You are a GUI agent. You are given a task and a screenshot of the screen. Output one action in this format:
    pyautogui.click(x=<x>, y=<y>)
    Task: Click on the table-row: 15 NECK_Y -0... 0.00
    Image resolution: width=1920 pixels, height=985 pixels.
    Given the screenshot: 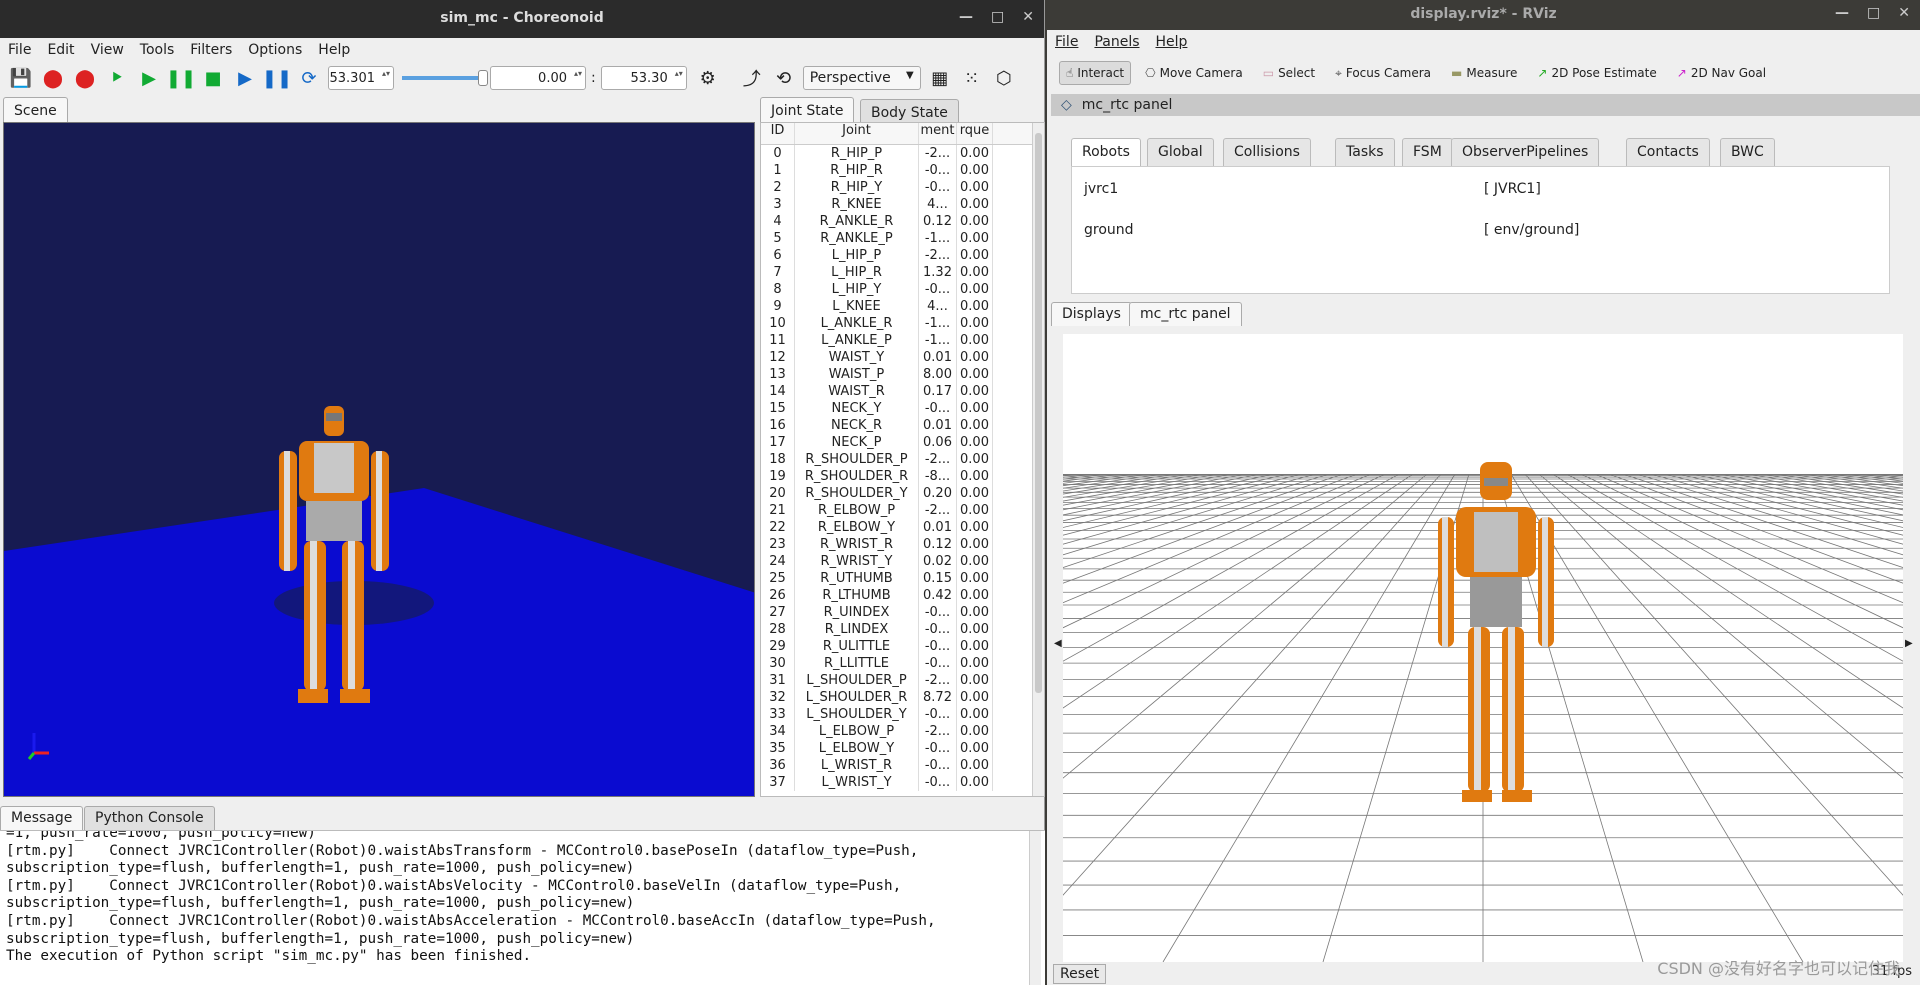 What is the action you would take?
    pyautogui.click(x=902, y=408)
    